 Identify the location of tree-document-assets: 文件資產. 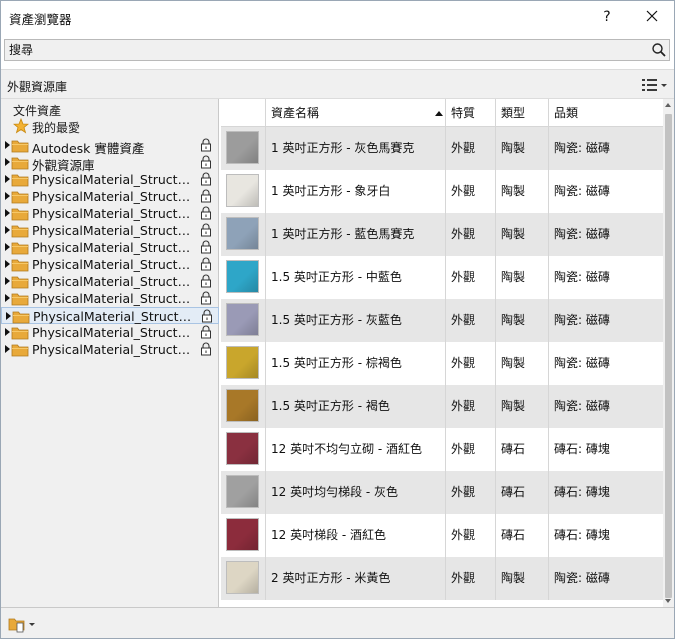
(37, 110).